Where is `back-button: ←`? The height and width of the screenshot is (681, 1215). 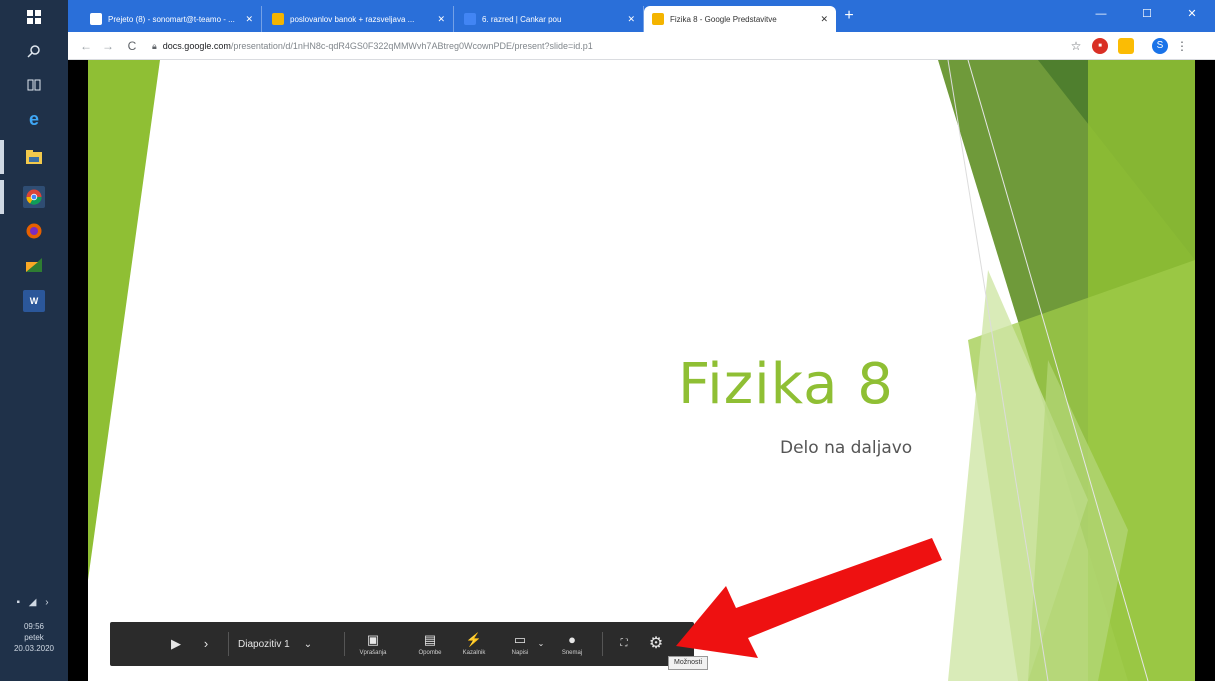 back-button: ← is located at coordinates (86, 46).